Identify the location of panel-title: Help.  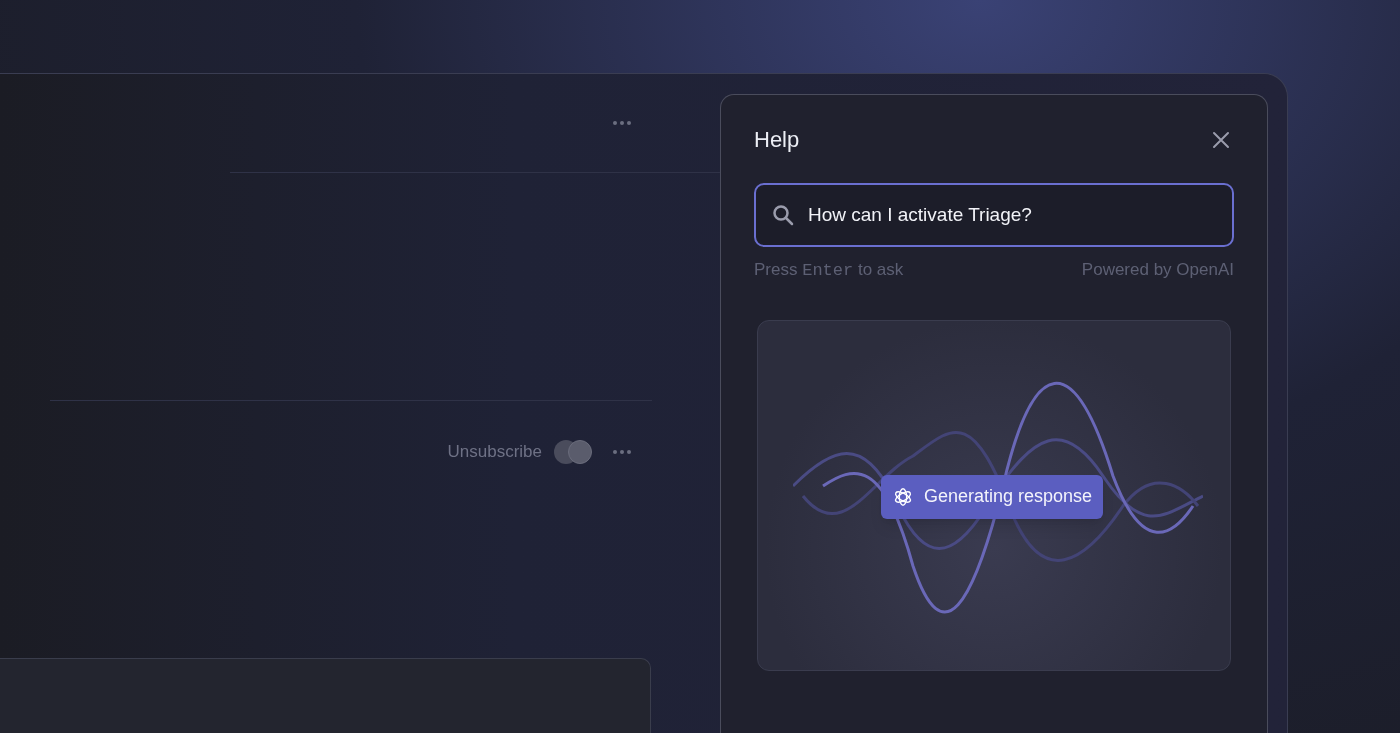
(777, 140).